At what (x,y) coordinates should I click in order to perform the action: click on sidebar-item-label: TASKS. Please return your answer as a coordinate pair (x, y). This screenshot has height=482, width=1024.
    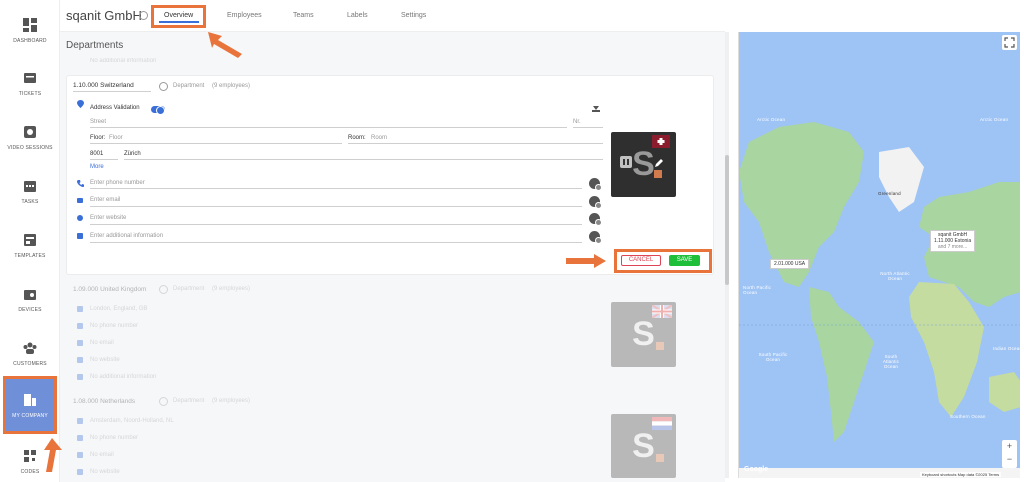
    Looking at the image, I should click on (30, 201).